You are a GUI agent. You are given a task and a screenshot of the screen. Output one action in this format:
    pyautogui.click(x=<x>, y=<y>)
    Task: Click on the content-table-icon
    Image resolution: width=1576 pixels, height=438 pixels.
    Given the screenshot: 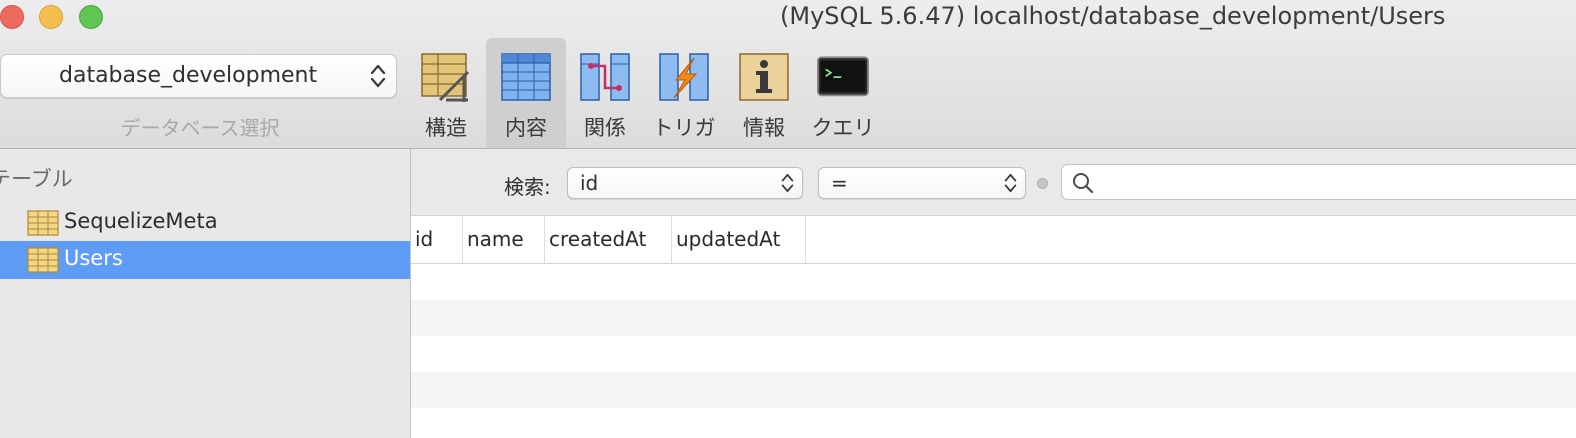 What is the action you would take?
    pyautogui.click(x=526, y=77)
    